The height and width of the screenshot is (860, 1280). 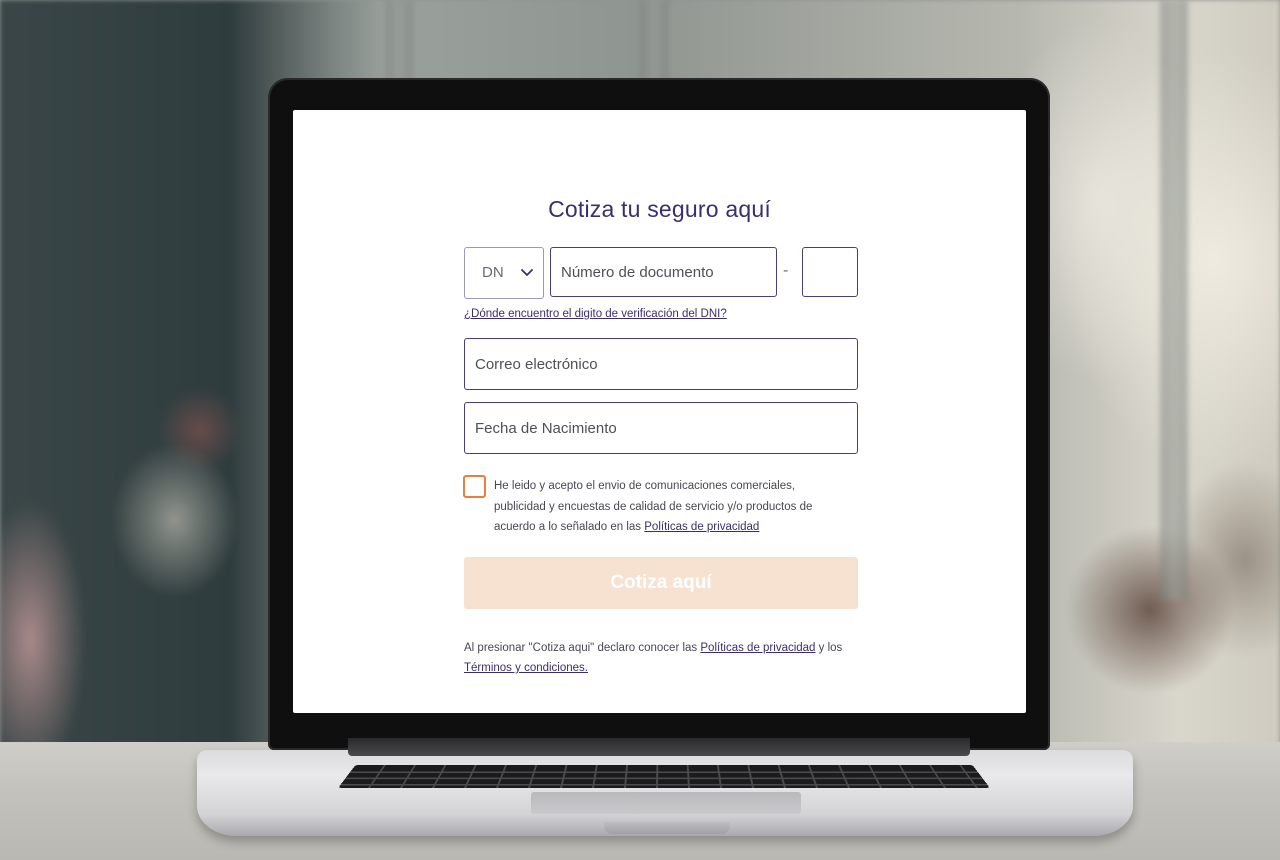 I want to click on terms-link: Términos y condiciones., so click(x=526, y=668).